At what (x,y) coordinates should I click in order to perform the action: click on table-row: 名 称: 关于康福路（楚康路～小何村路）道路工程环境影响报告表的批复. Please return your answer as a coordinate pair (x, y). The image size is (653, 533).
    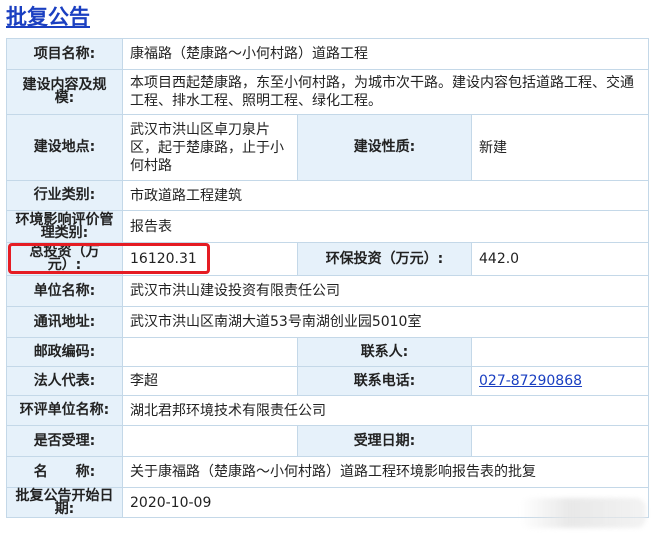
    Looking at the image, I should click on (328, 472).